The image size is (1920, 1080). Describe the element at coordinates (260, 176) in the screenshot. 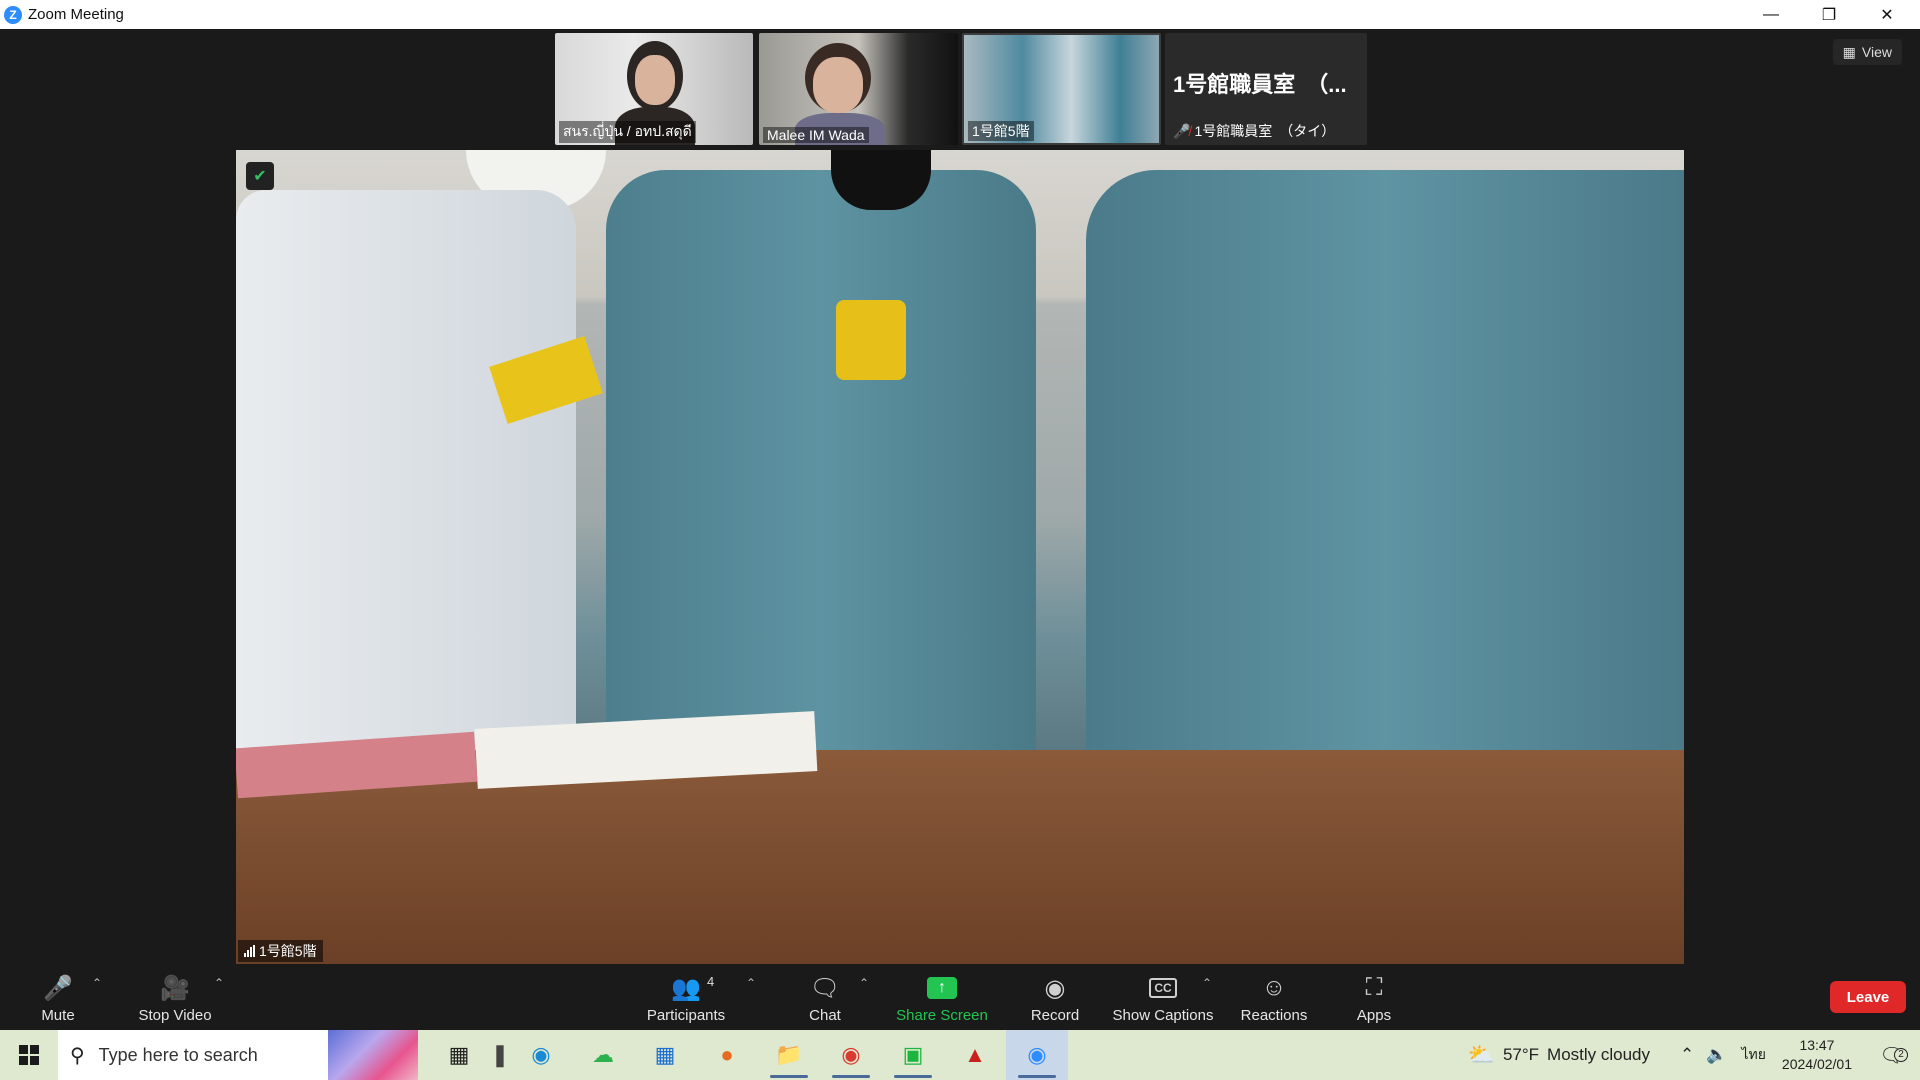

I see `shield-check-icon: ✔` at that location.